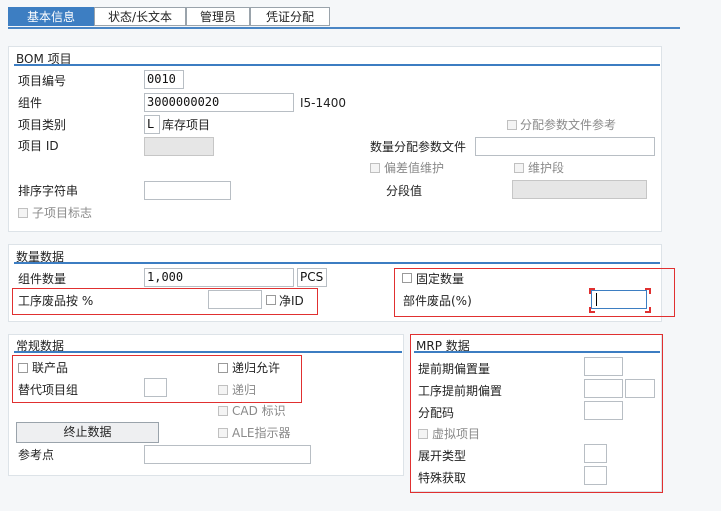  What do you see at coordinates (640, 388) in the screenshot?
I see `op-lead-time-offset-unit-field` at bounding box center [640, 388].